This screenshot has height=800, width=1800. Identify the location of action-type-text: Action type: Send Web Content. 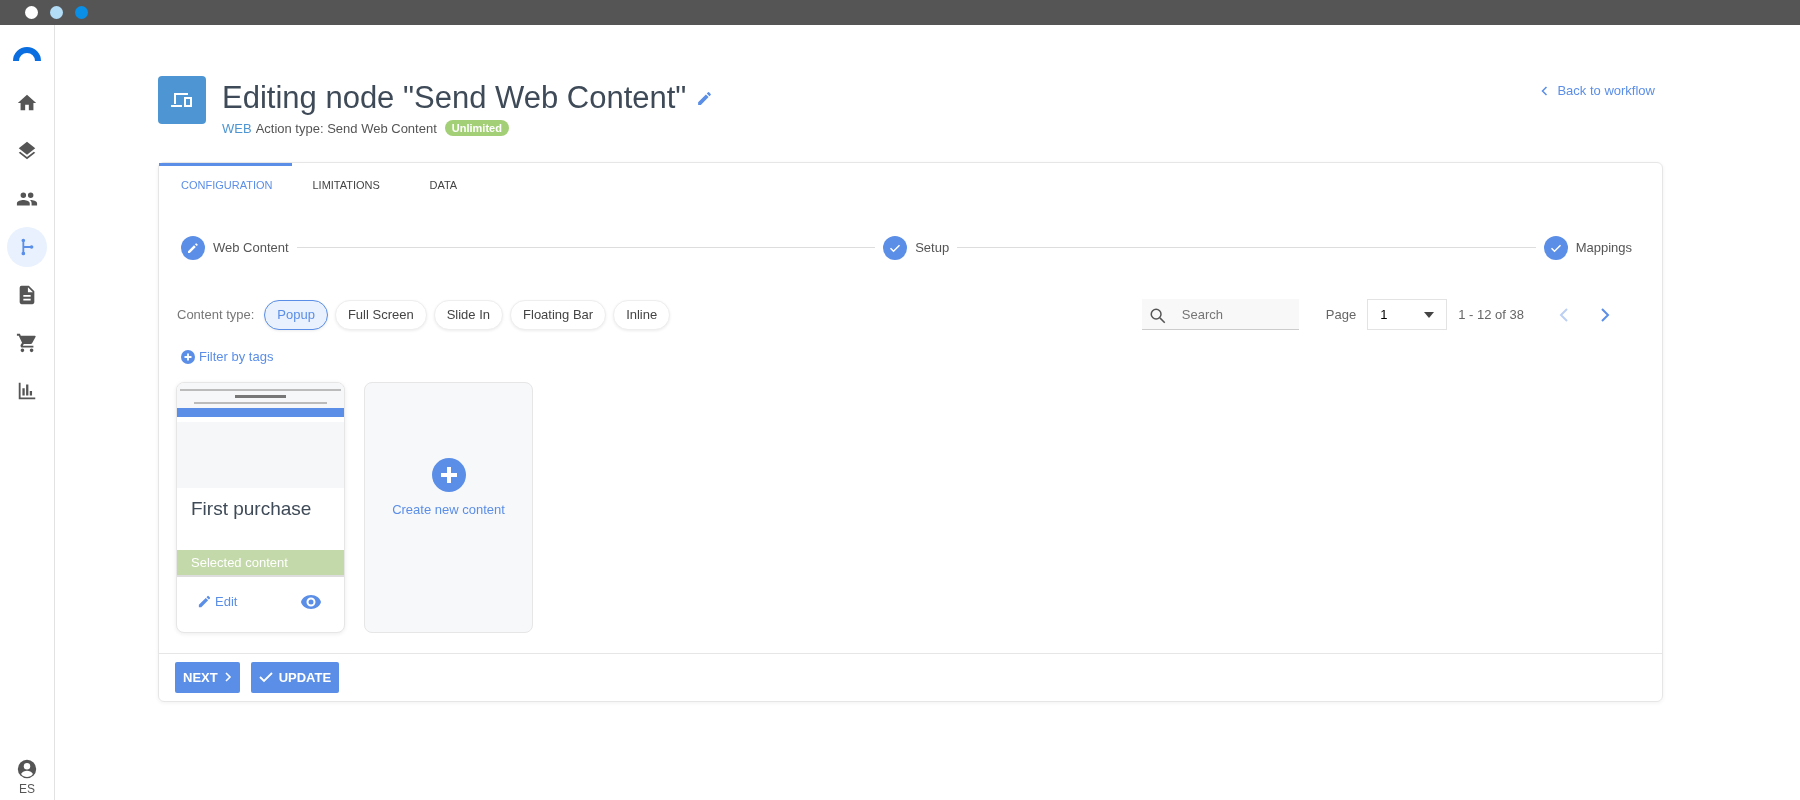
(346, 128).